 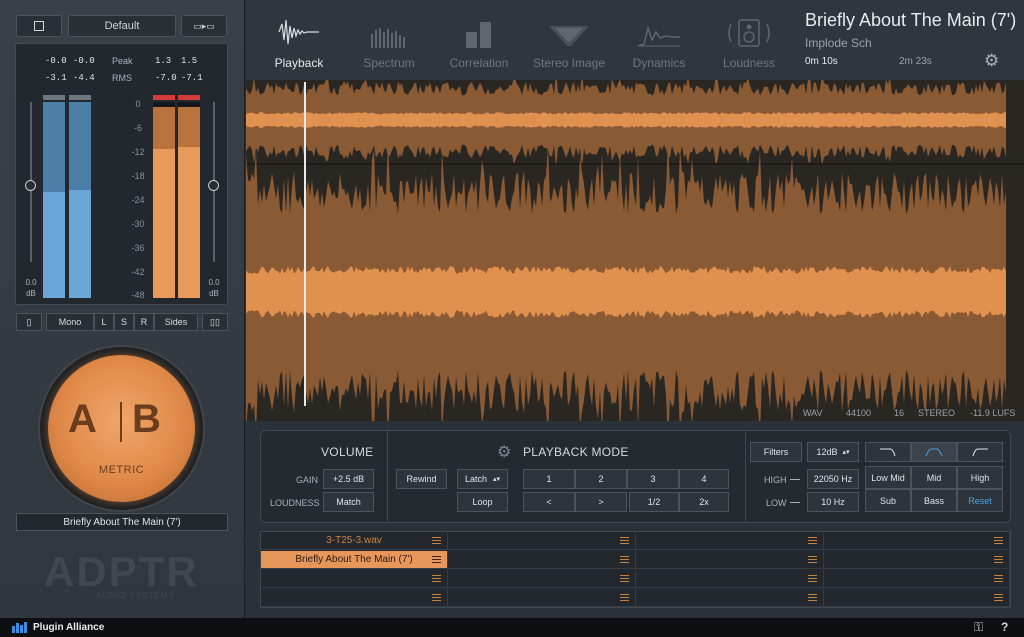 I want to click on tab-loudness: Loudness, so click(x=749, y=41).